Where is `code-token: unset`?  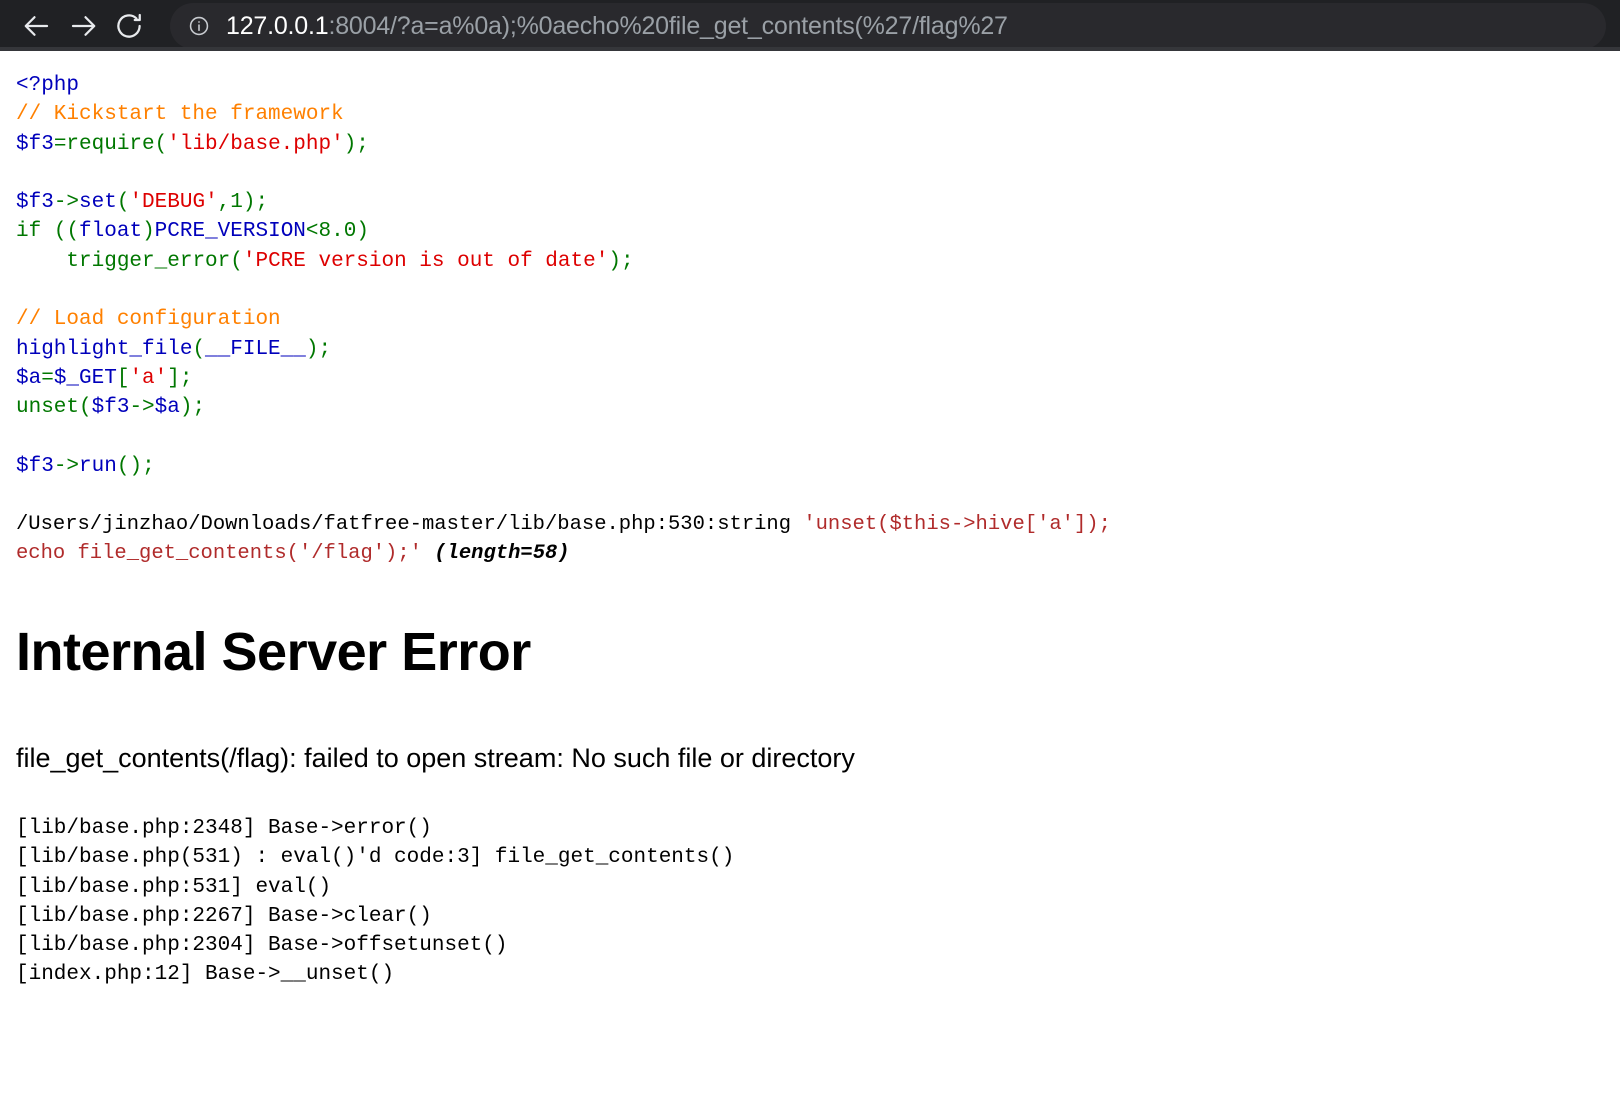 code-token: unset is located at coordinates (48, 408).